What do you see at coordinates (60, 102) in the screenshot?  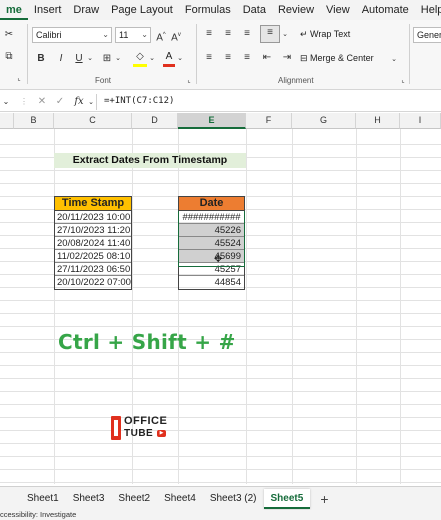 I see `enter-icon: ✓` at bounding box center [60, 102].